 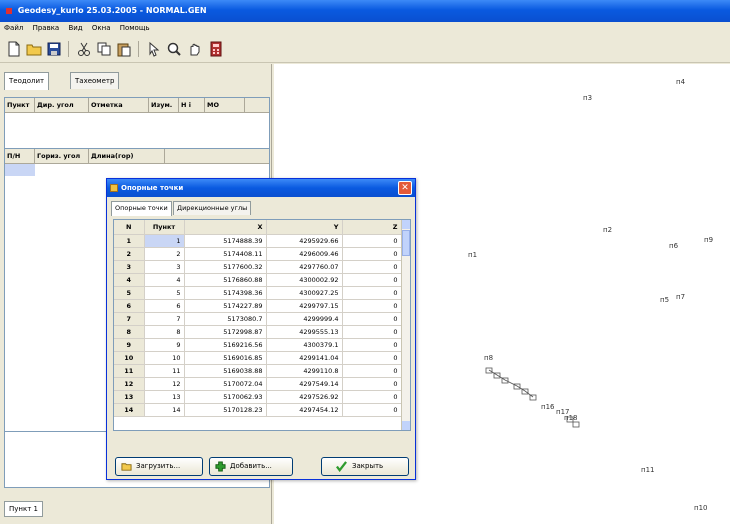 I want to click on row-number: 12, so click(x=129, y=384).